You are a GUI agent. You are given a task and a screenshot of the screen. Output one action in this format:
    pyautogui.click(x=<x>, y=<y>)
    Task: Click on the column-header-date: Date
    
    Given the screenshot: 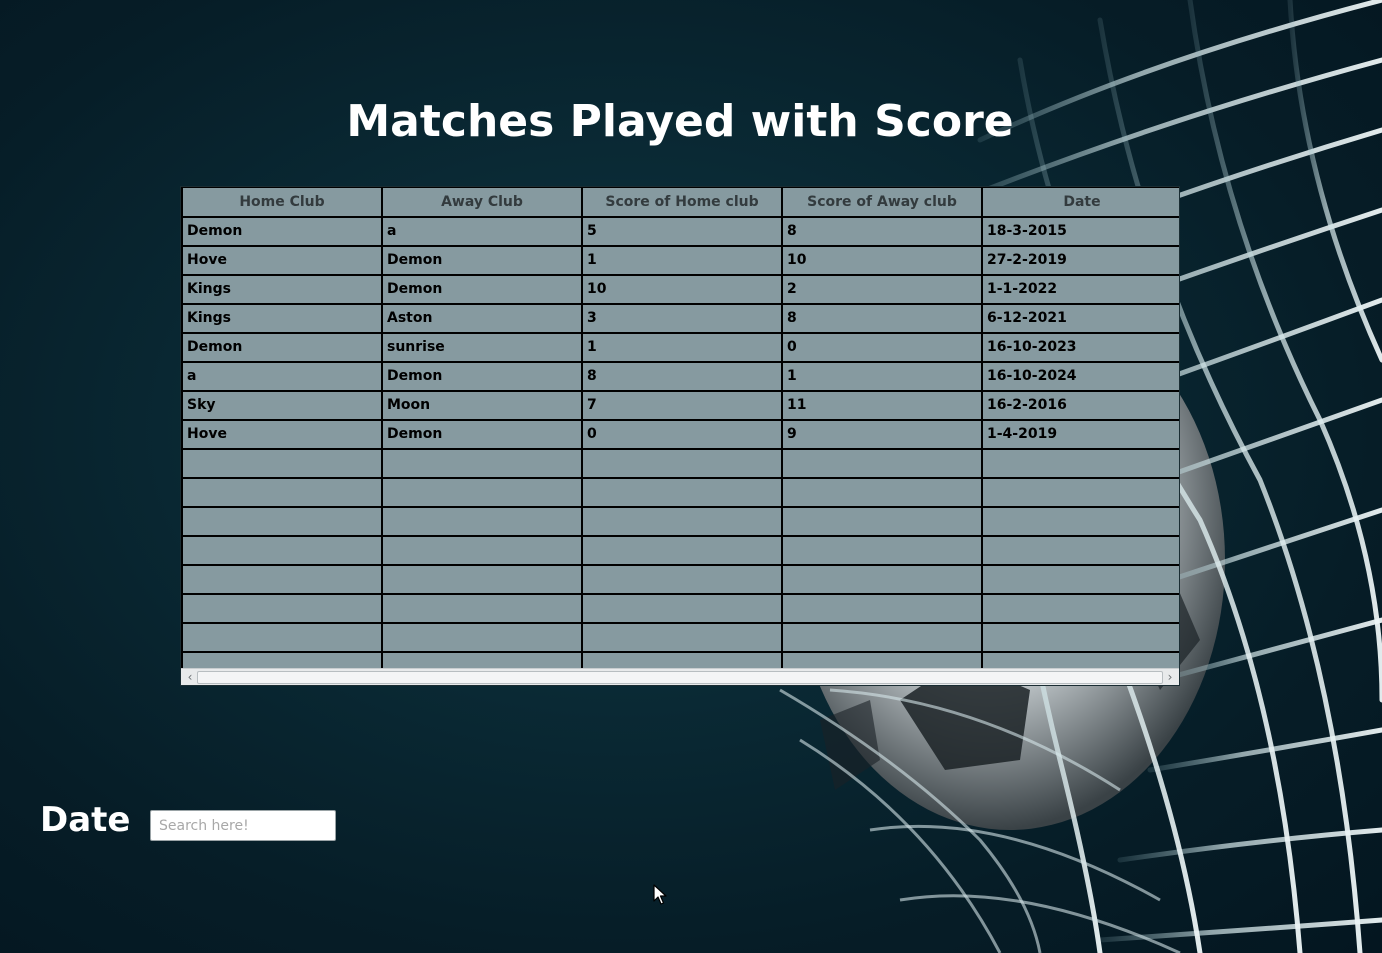 What is the action you would take?
    pyautogui.click(x=1080, y=202)
    